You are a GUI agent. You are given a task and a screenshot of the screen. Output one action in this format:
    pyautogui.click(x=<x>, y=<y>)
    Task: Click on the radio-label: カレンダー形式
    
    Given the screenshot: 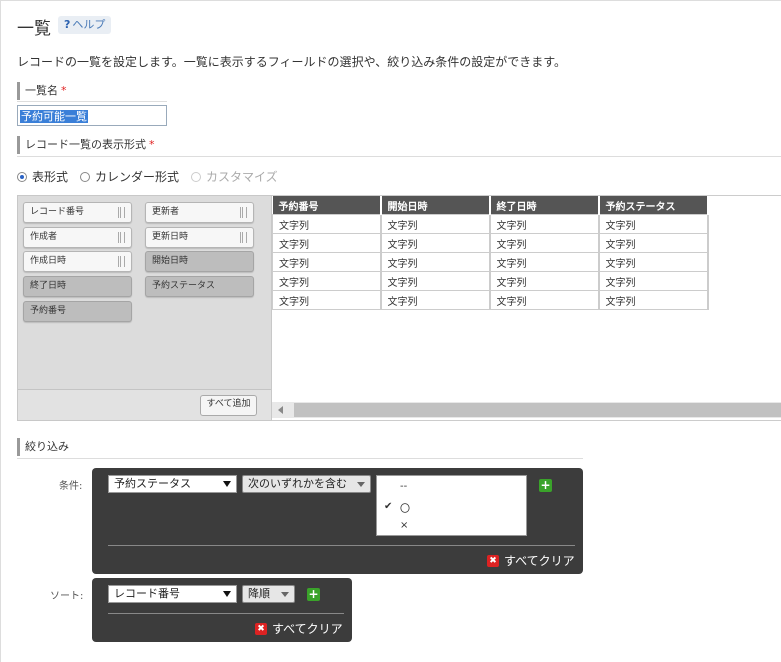 What is the action you would take?
    pyautogui.click(x=137, y=177)
    